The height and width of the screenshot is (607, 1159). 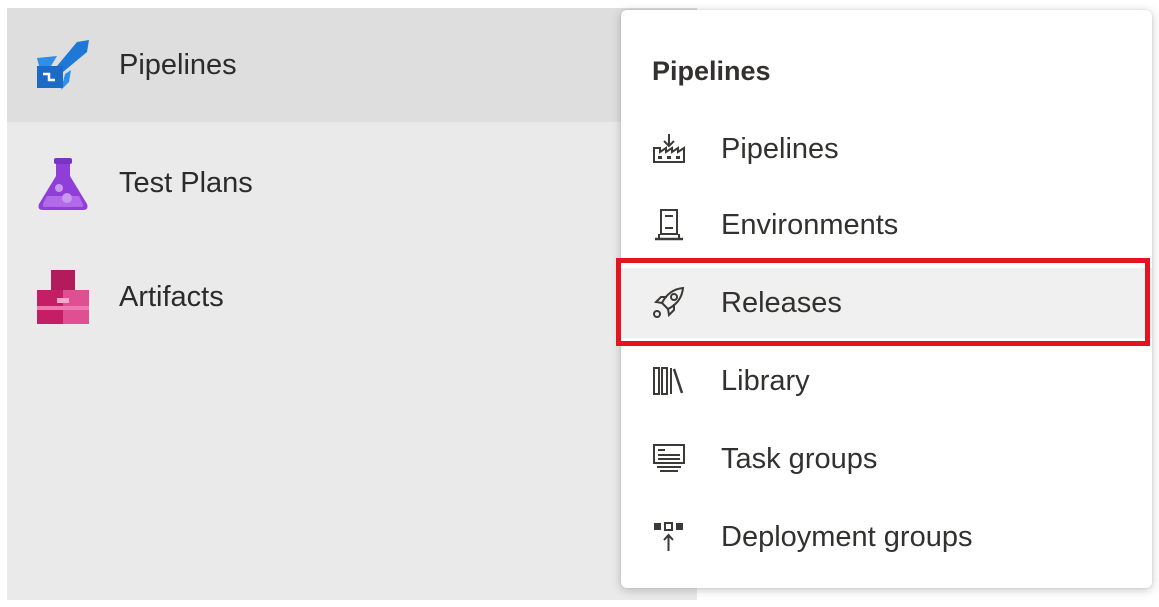 What do you see at coordinates (669, 225) in the screenshot?
I see `environments-icon` at bounding box center [669, 225].